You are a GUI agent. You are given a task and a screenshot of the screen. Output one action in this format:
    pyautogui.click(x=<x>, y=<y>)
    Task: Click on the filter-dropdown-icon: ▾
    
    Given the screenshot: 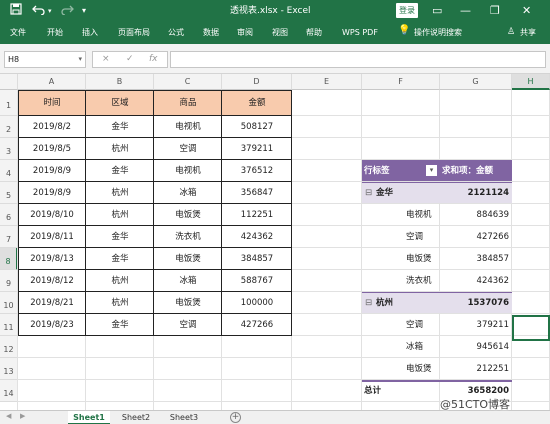 What is the action you would take?
    pyautogui.click(x=431, y=170)
    